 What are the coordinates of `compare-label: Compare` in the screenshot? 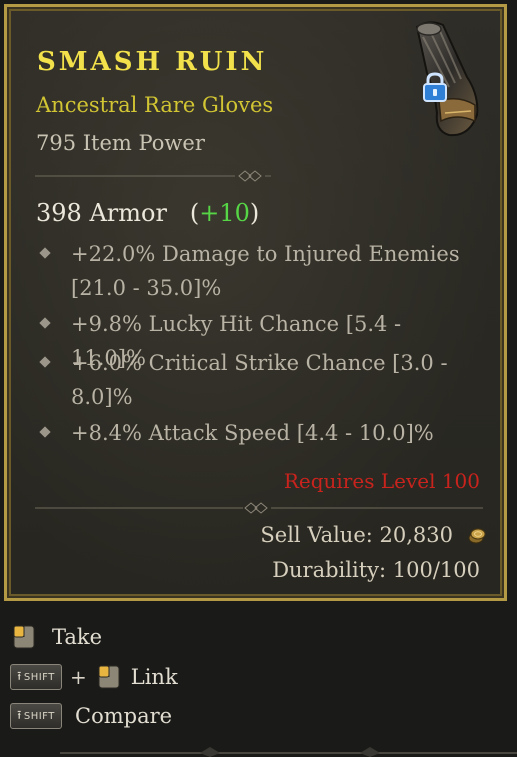 It's located at (124, 716).